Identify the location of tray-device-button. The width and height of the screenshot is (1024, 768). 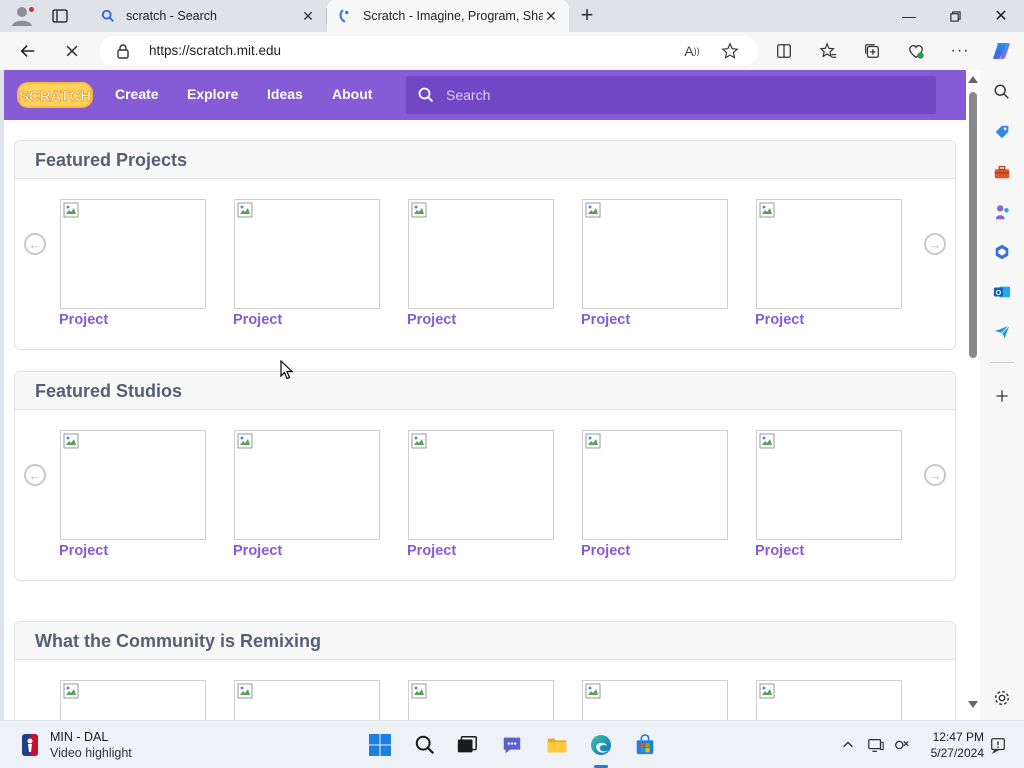
(876, 745).